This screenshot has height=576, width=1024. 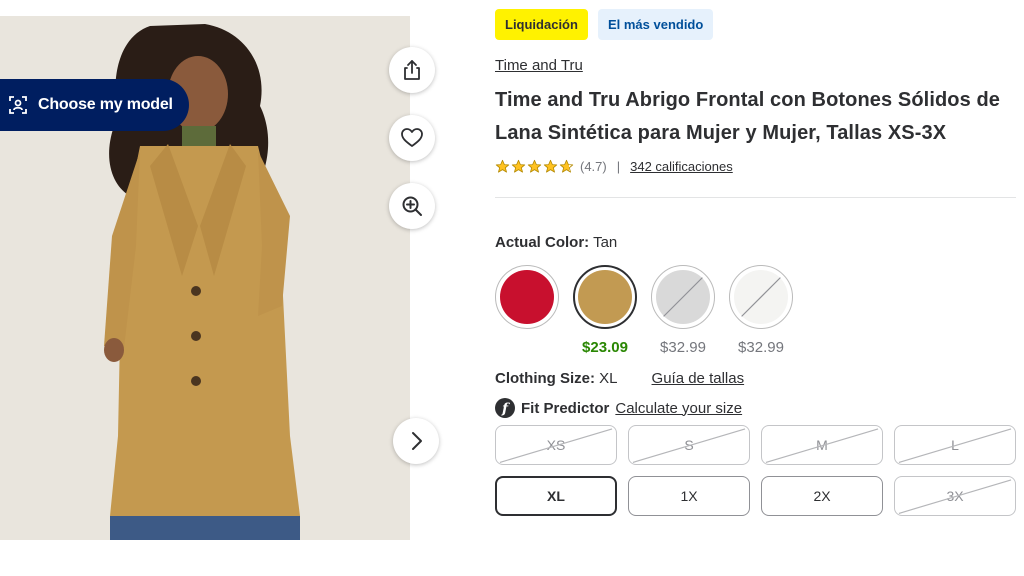 What do you see at coordinates (681, 166) in the screenshot?
I see `ratings-count-link: 342 calificaciones` at bounding box center [681, 166].